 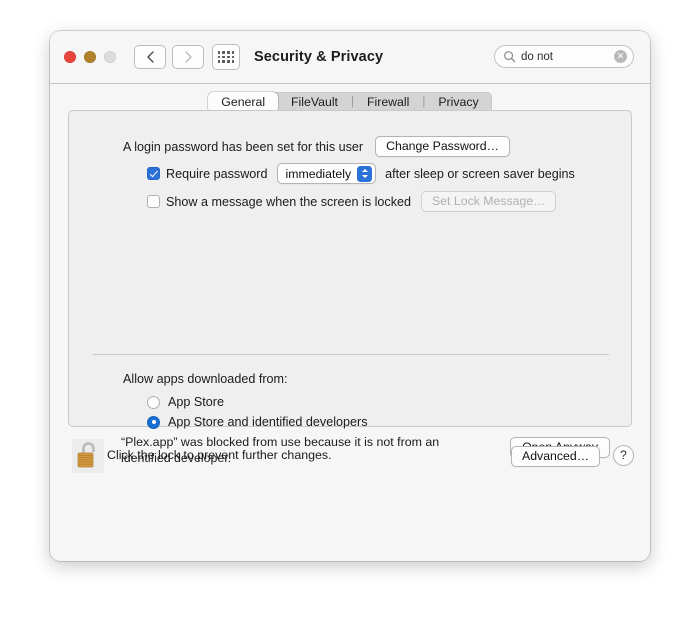 What do you see at coordinates (319, 57) in the screenshot?
I see `page-title: Security & Privacy` at bounding box center [319, 57].